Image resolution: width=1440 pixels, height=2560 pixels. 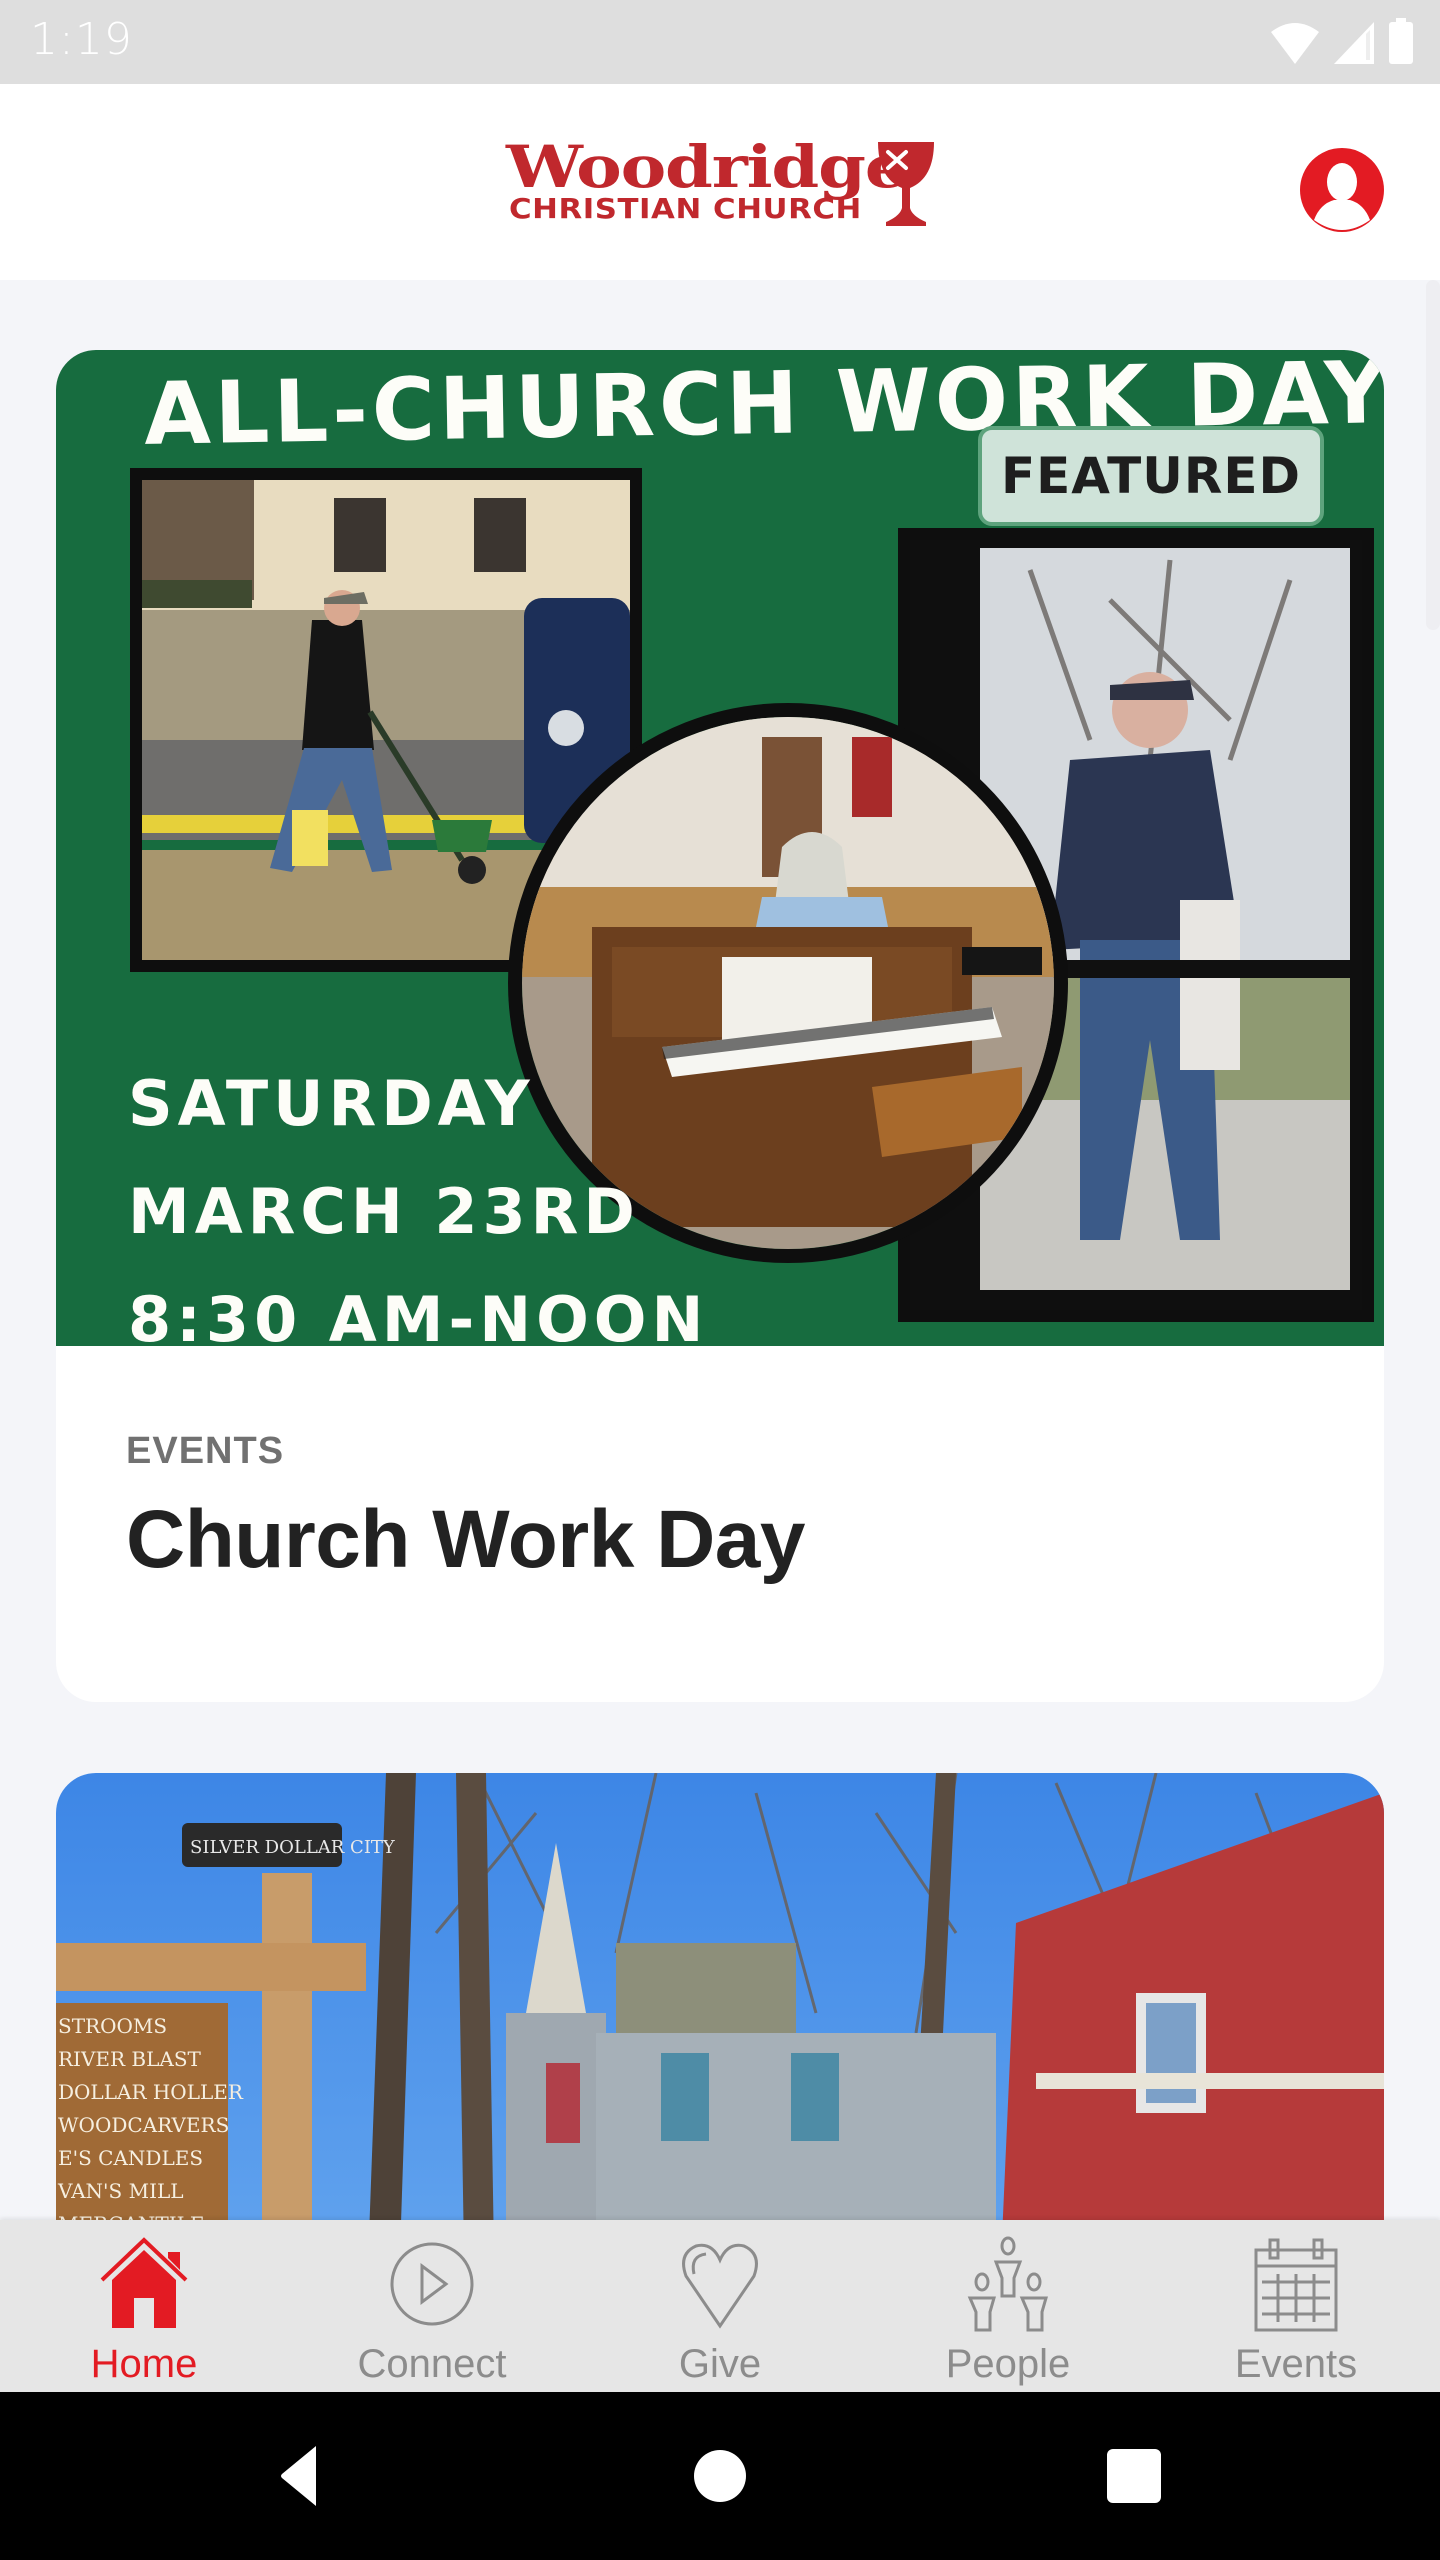 I want to click on logo-subtitle: CHRISTIAN CHURCH, so click(x=685, y=208).